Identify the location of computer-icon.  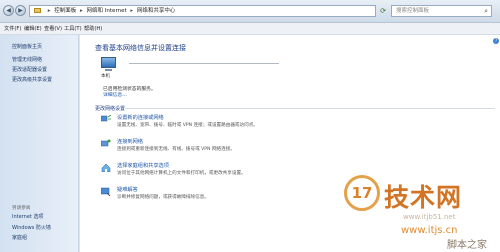
(108, 62).